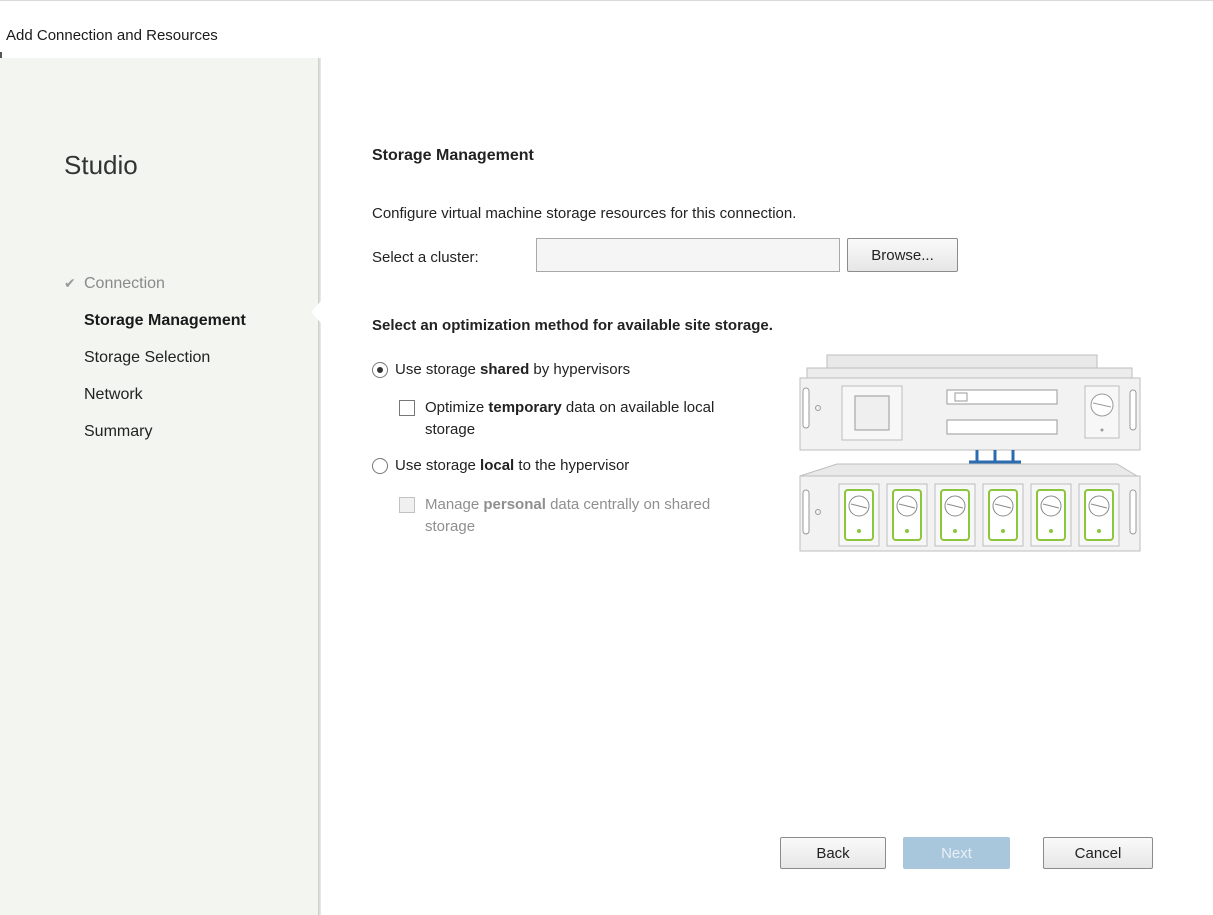 This screenshot has height=915, width=1213. I want to click on step-summary: Summary, so click(155, 431).